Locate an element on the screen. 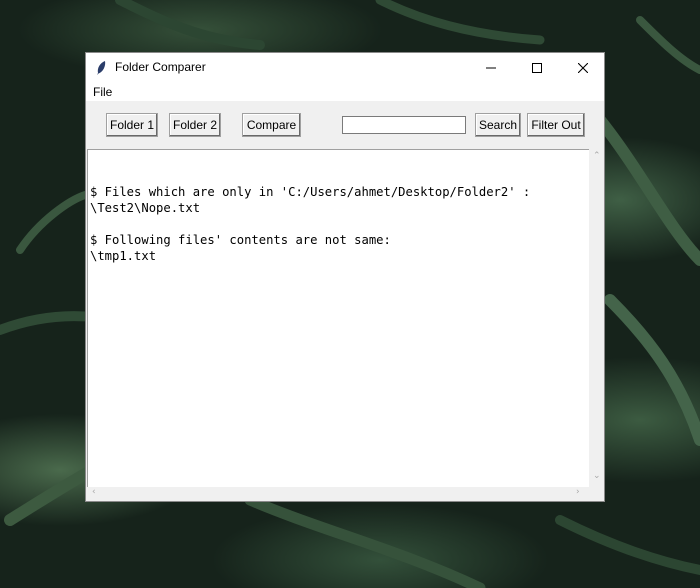  vertical-scrollbar: ⌃ ⌄ is located at coordinates (596, 318).